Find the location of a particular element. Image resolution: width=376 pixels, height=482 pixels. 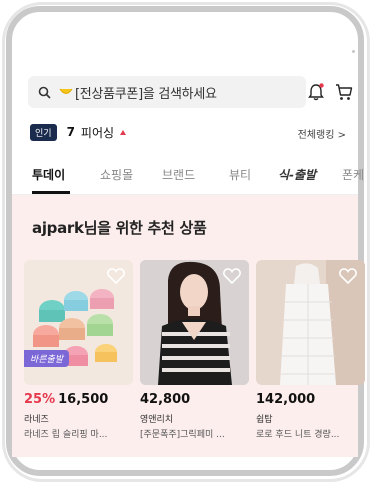

price: 16,500 is located at coordinates (83, 399).